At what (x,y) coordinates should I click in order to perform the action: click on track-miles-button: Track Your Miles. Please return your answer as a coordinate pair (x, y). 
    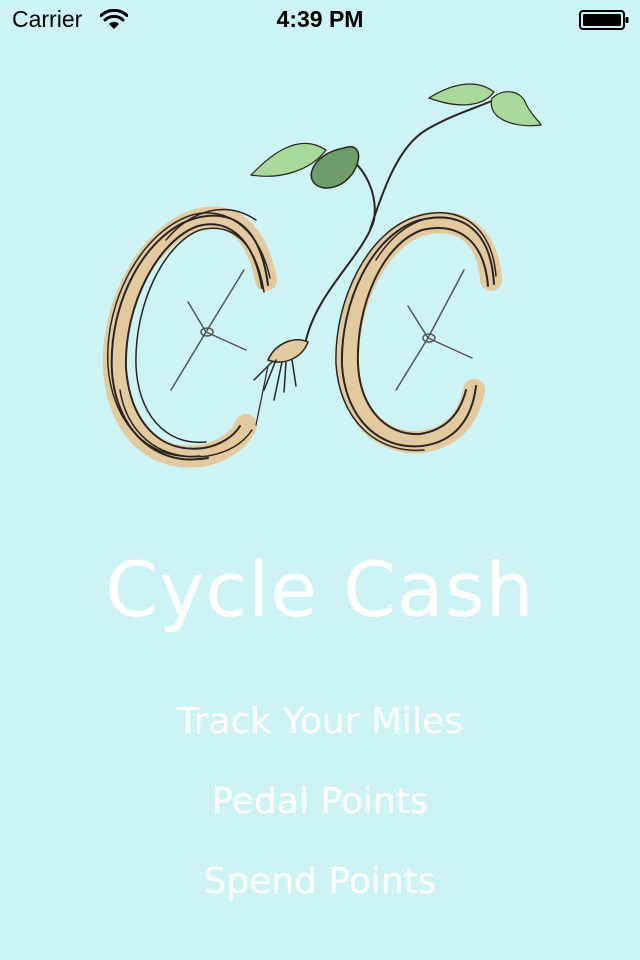
    Looking at the image, I should click on (320, 740).